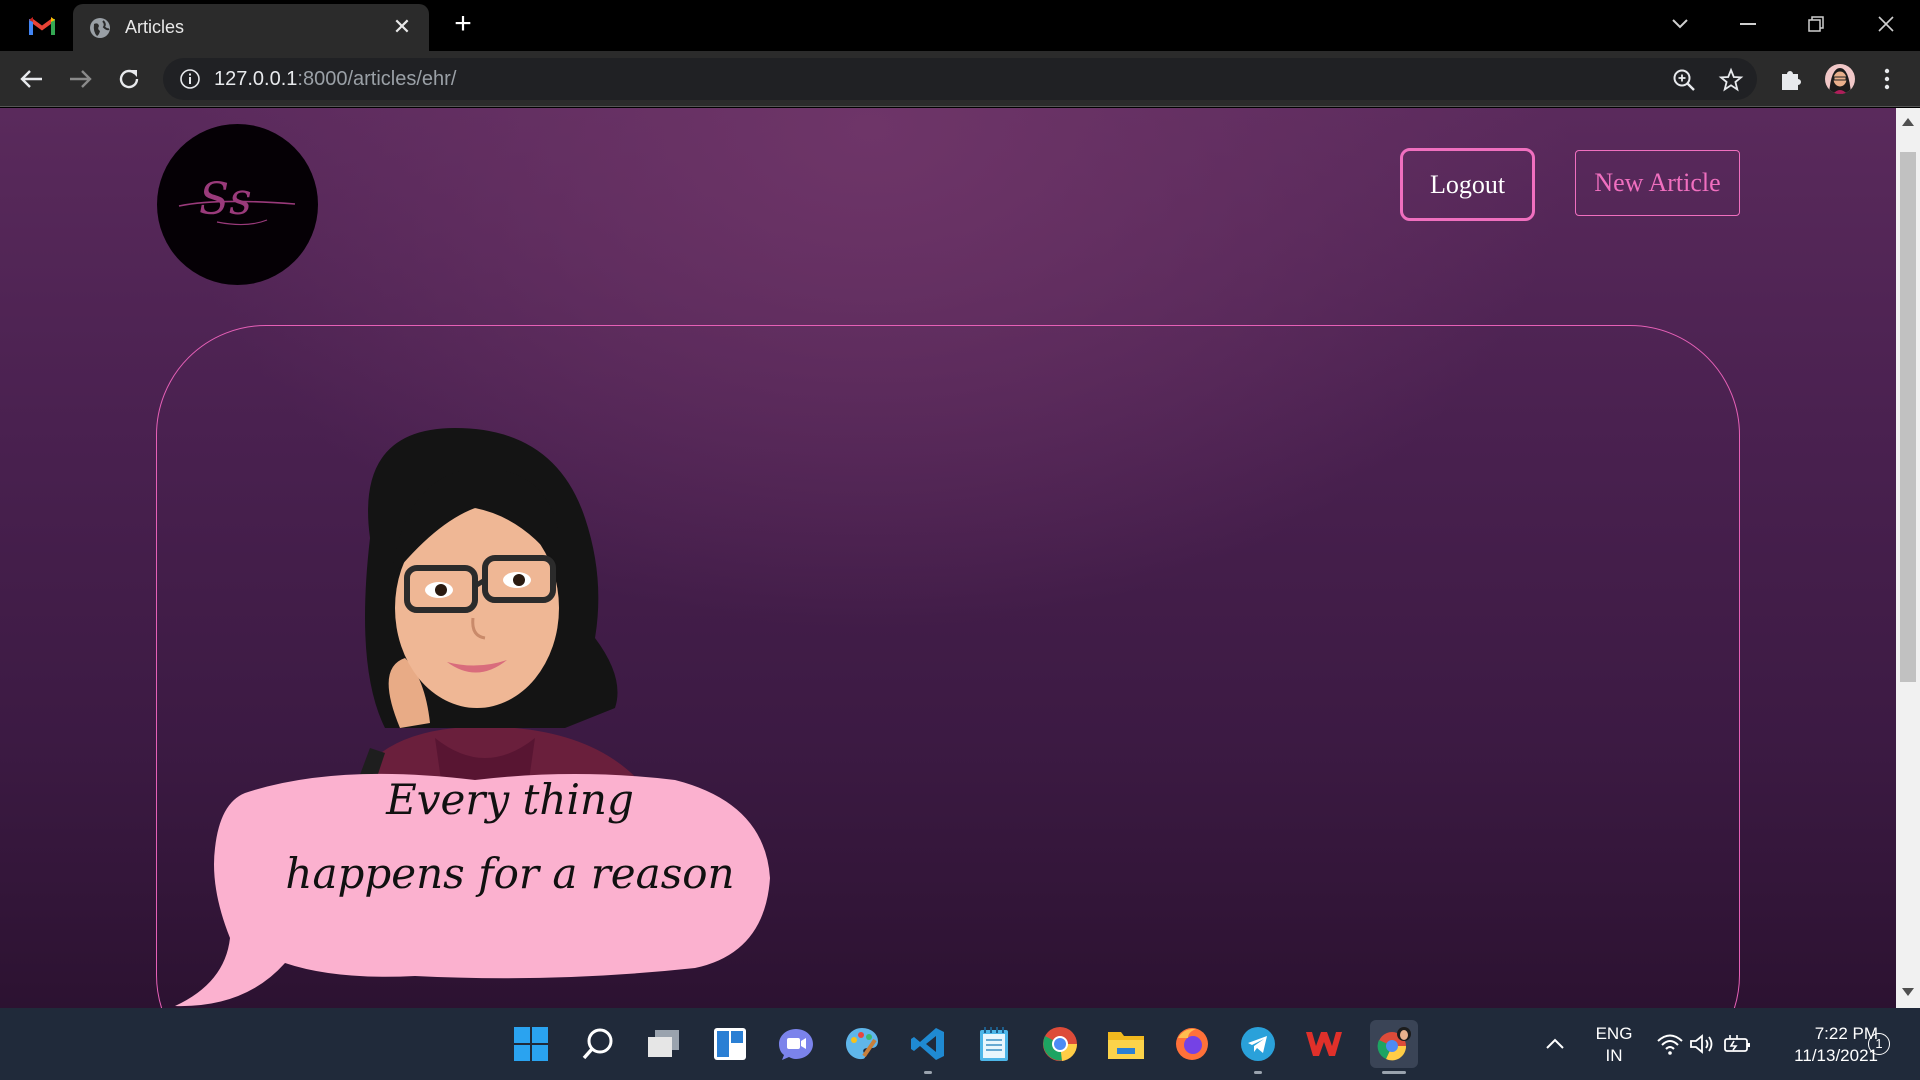  Describe the element at coordinates (1731, 80) in the screenshot. I see `bookmark-star-icon` at that location.